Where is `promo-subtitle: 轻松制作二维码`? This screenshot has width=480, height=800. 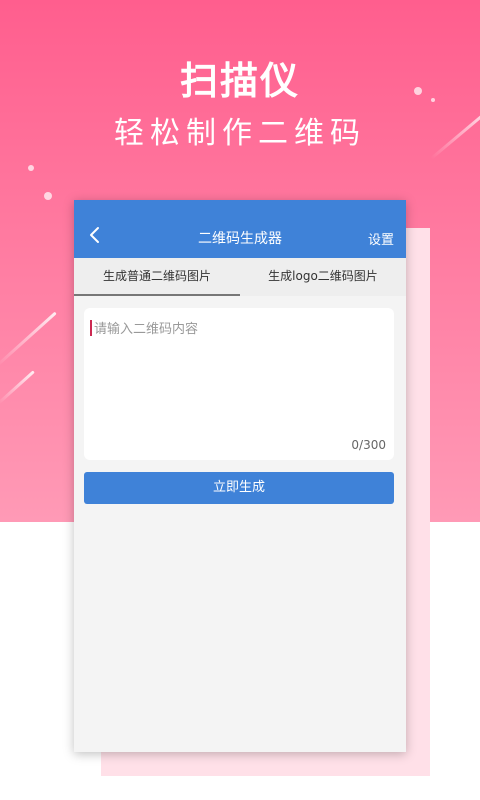 promo-subtitle: 轻松制作二维码 is located at coordinates (240, 133).